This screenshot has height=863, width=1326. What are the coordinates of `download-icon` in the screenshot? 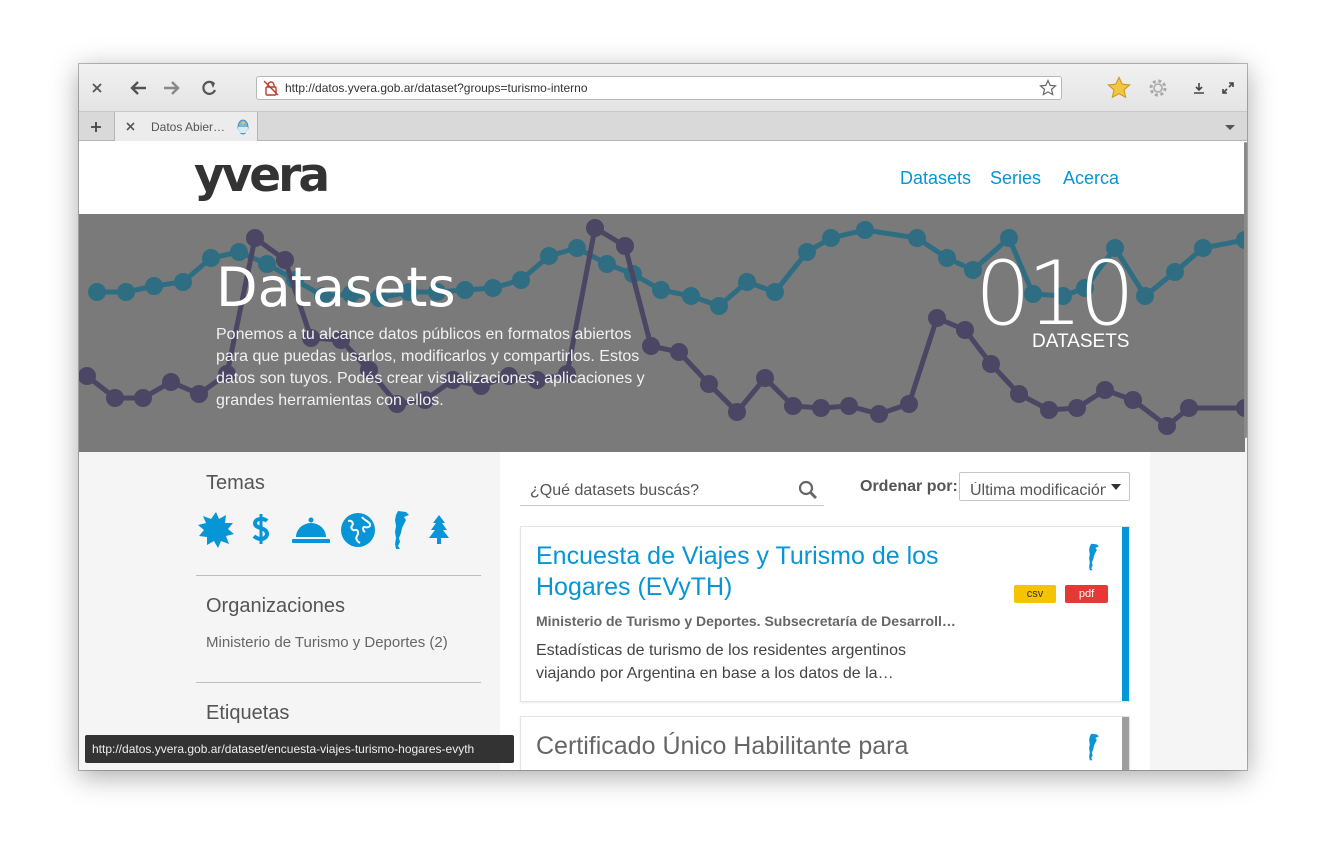 It's located at (1199, 88).